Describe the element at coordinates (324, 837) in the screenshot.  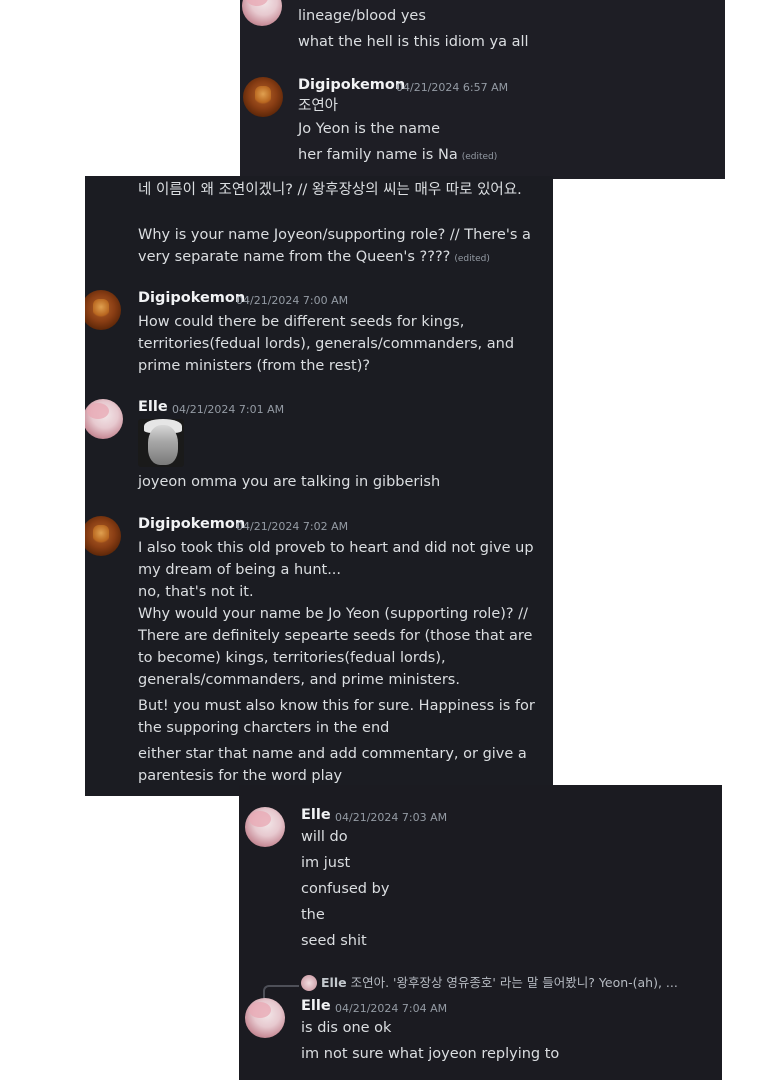
I see `message-line: will do` at that location.